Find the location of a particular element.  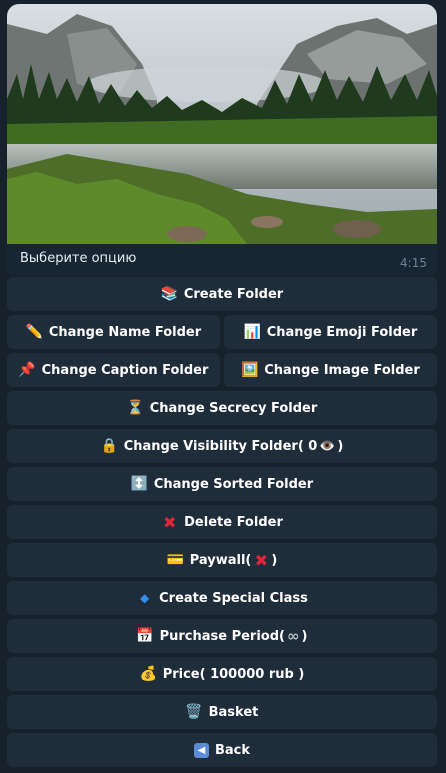

lock-icon: 🔒 is located at coordinates (109, 446).